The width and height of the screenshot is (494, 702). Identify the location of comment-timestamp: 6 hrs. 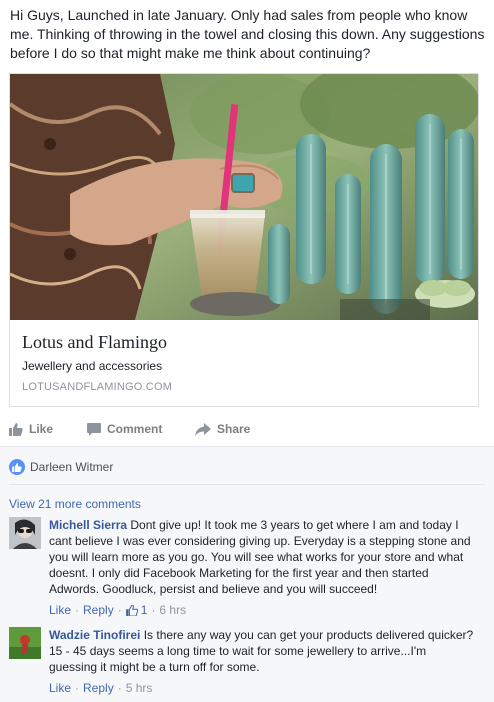
(172, 610).